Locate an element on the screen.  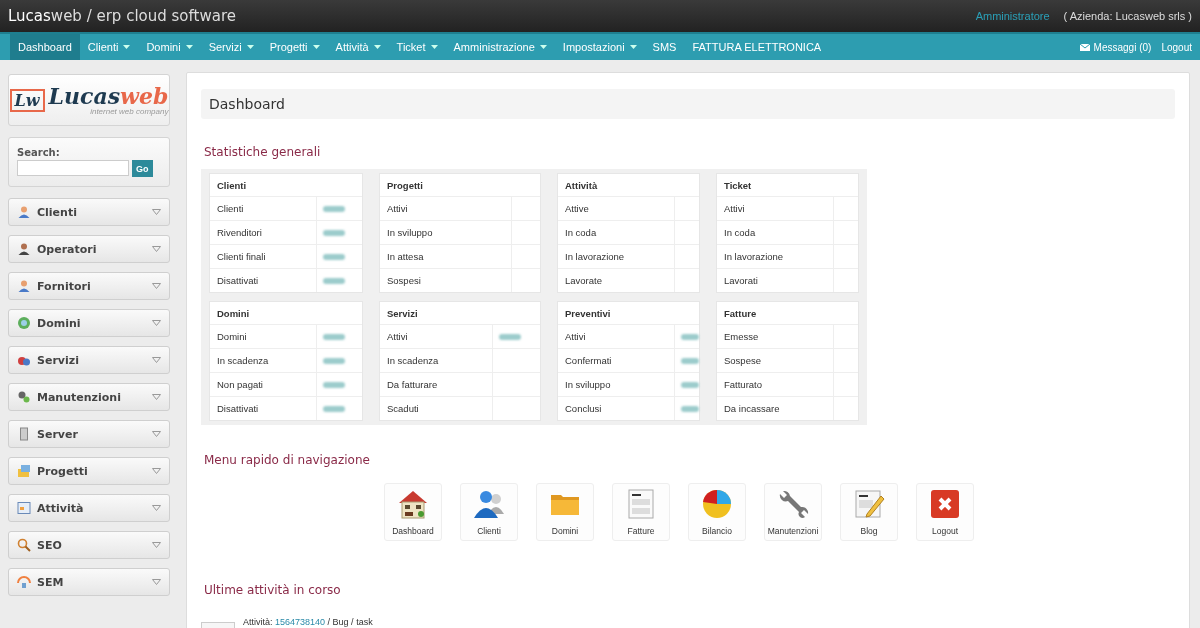
quick-nav-tile: Domini is located at coordinates (565, 512).